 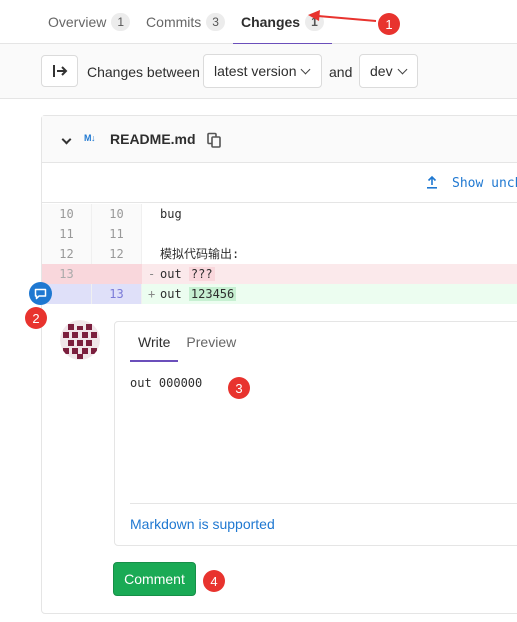 I want to click on tab-overview: Overview 1, so click(x=89, y=22).